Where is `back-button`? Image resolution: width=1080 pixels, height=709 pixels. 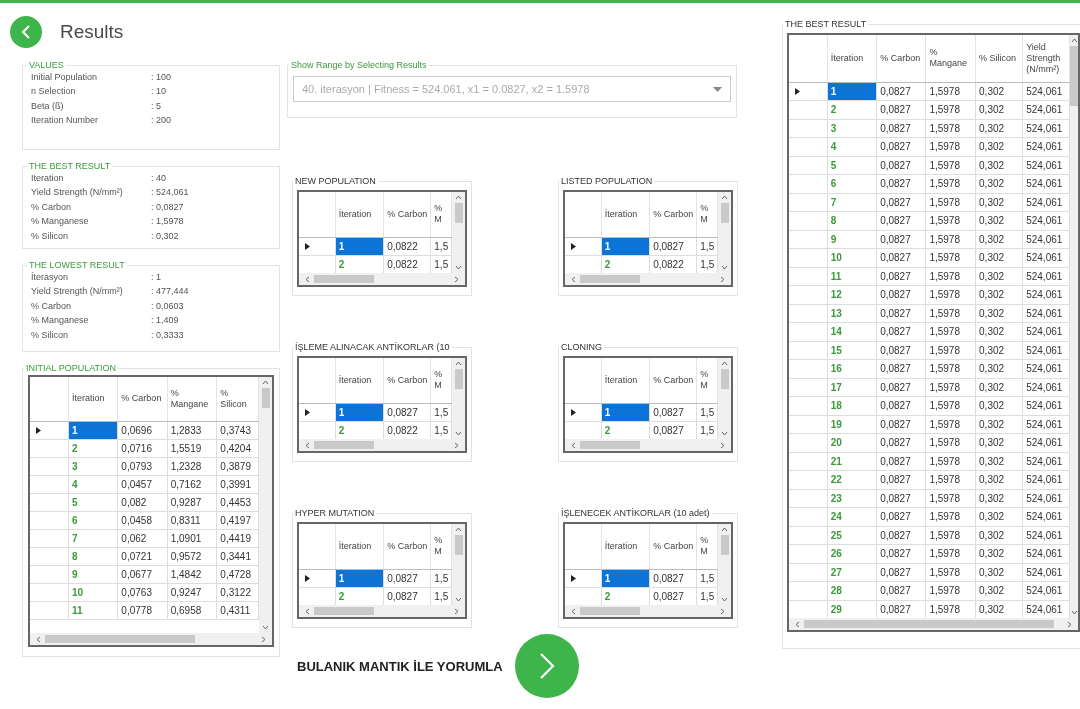 back-button is located at coordinates (26, 31).